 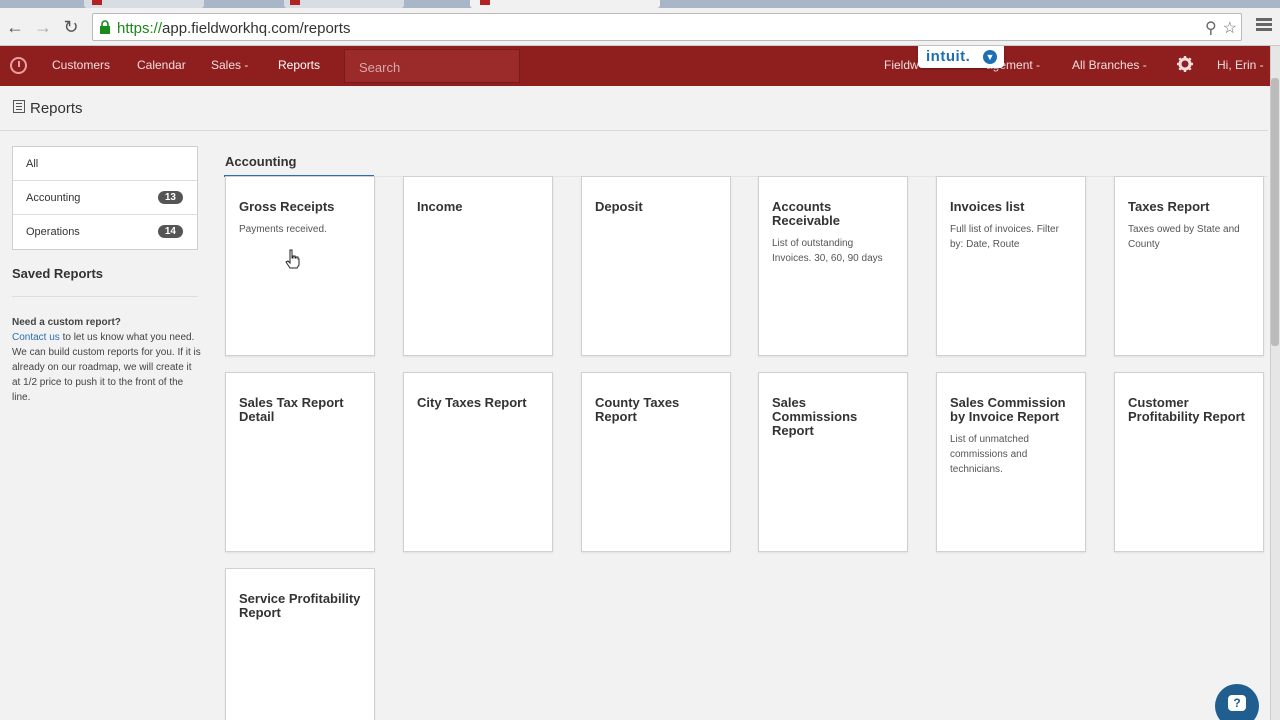 I want to click on report-name: Service Profitability Report, so click(x=300, y=605).